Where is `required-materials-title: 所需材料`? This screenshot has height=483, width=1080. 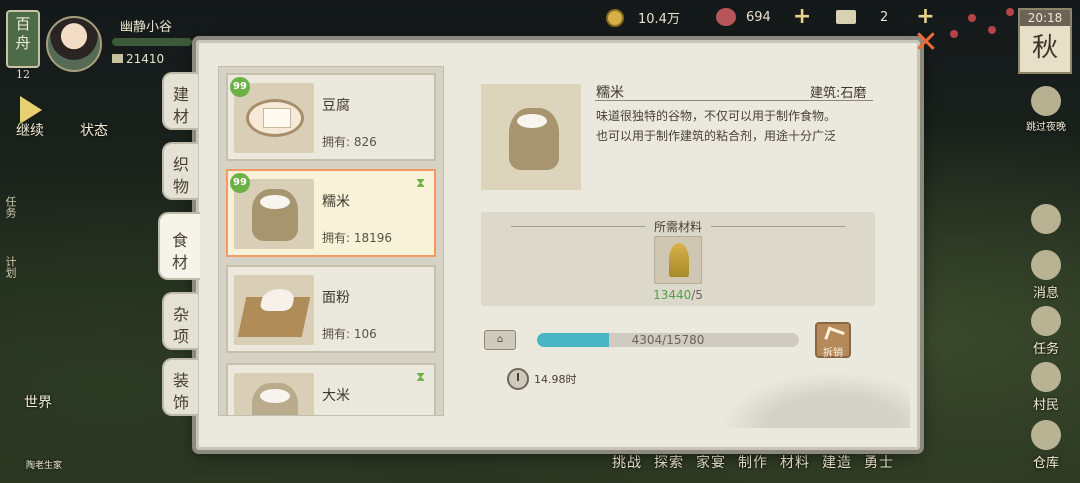
required-materials-title: 所需材料 is located at coordinates (678, 226).